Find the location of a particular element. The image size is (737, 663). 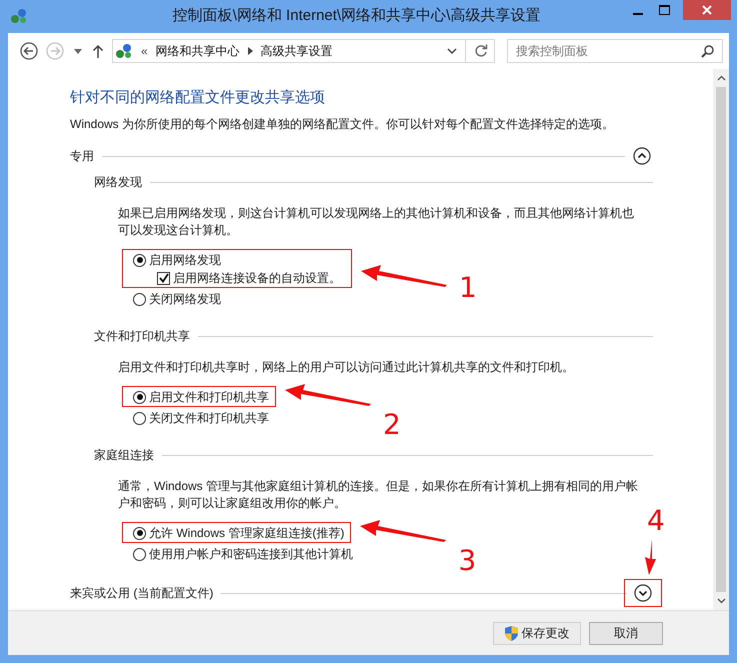

close-button is located at coordinates (707, 10).